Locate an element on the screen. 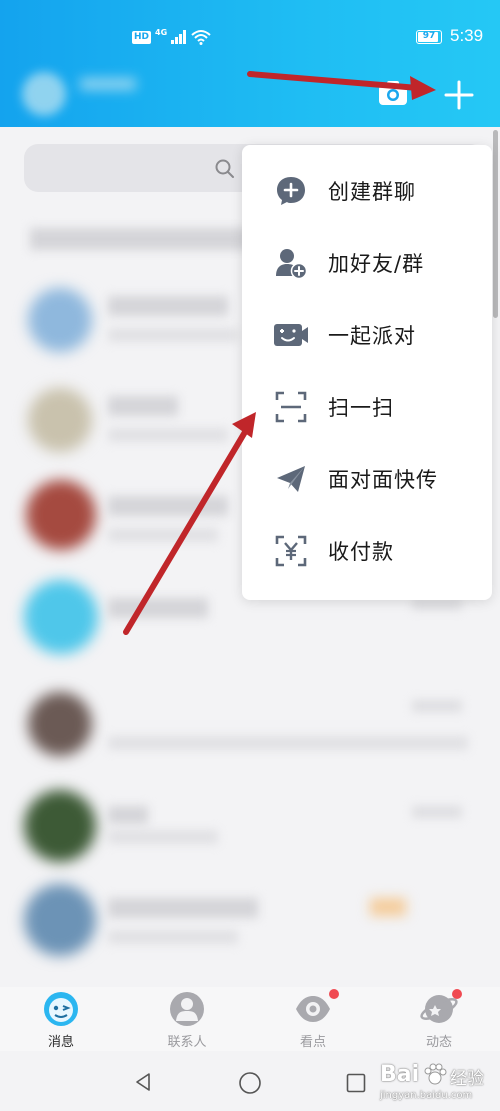 This screenshot has width=500, height=1111. watermark-brand-suffix: 经验 is located at coordinates (467, 1079).